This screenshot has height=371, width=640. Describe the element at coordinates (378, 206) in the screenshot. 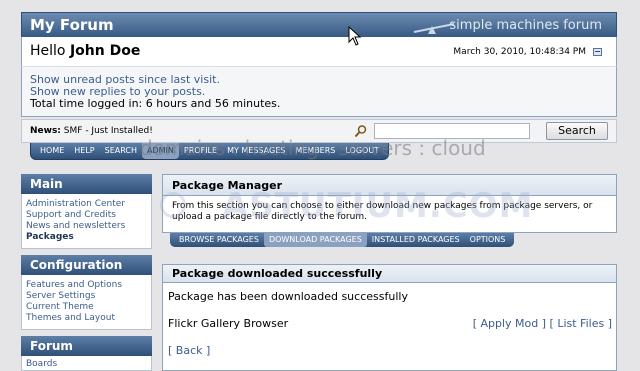

I see `watermark-brand: ASTUTIUM.COM` at that location.